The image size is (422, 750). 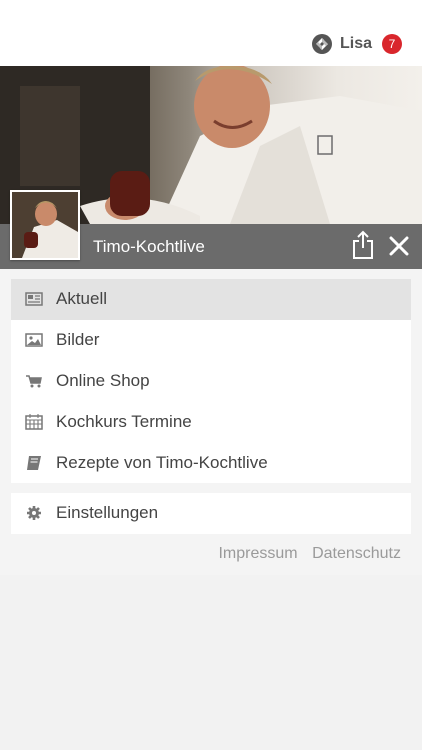 I want to click on newspaper-icon, so click(x=34, y=299).